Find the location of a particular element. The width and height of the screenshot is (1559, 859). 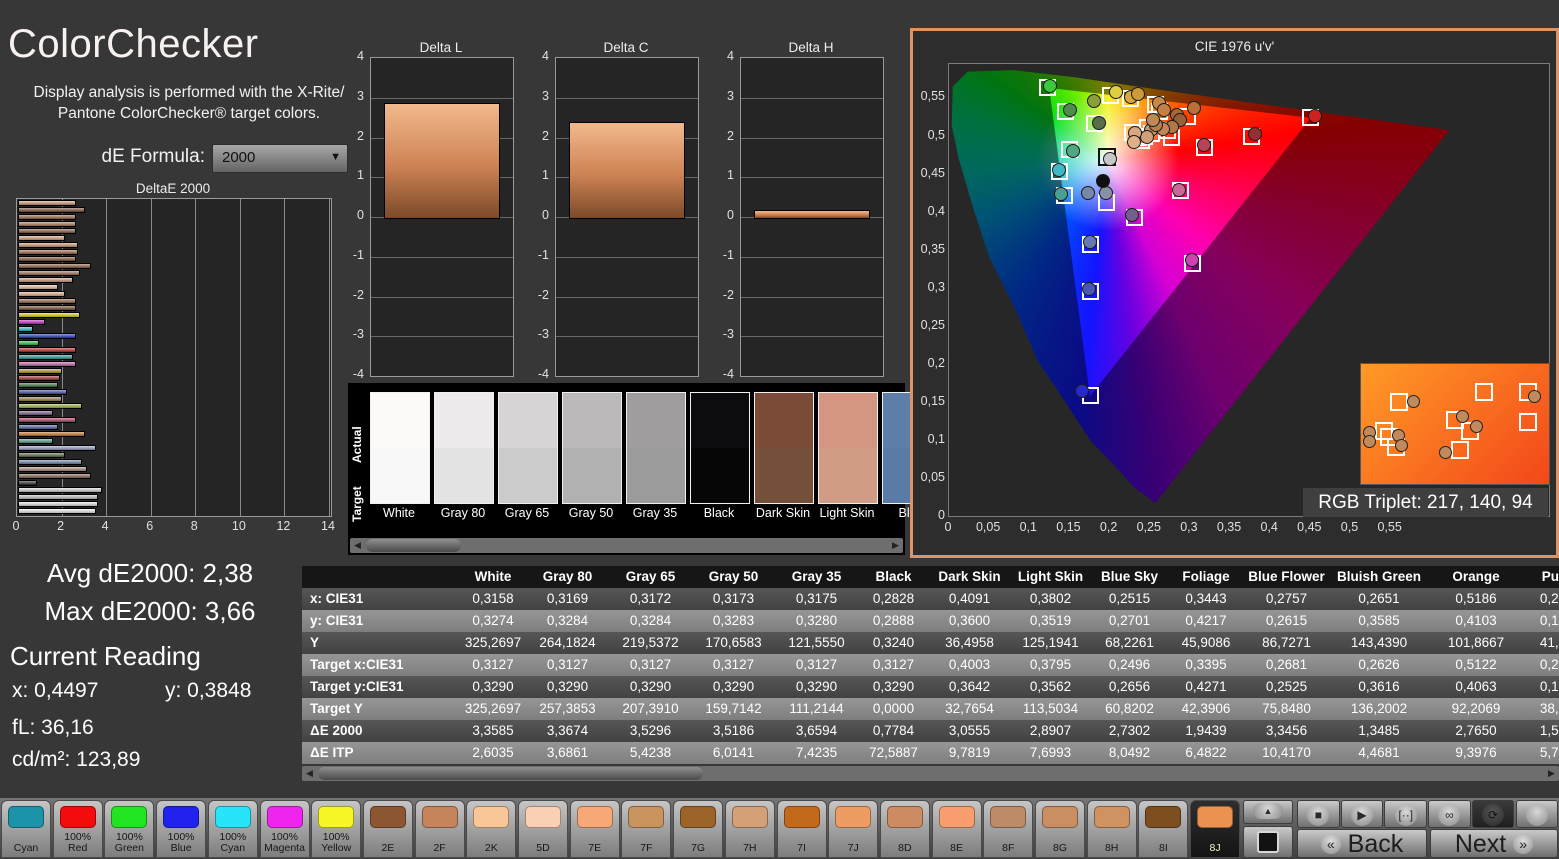

table-cell: 7,4235 is located at coordinates (816, 752).